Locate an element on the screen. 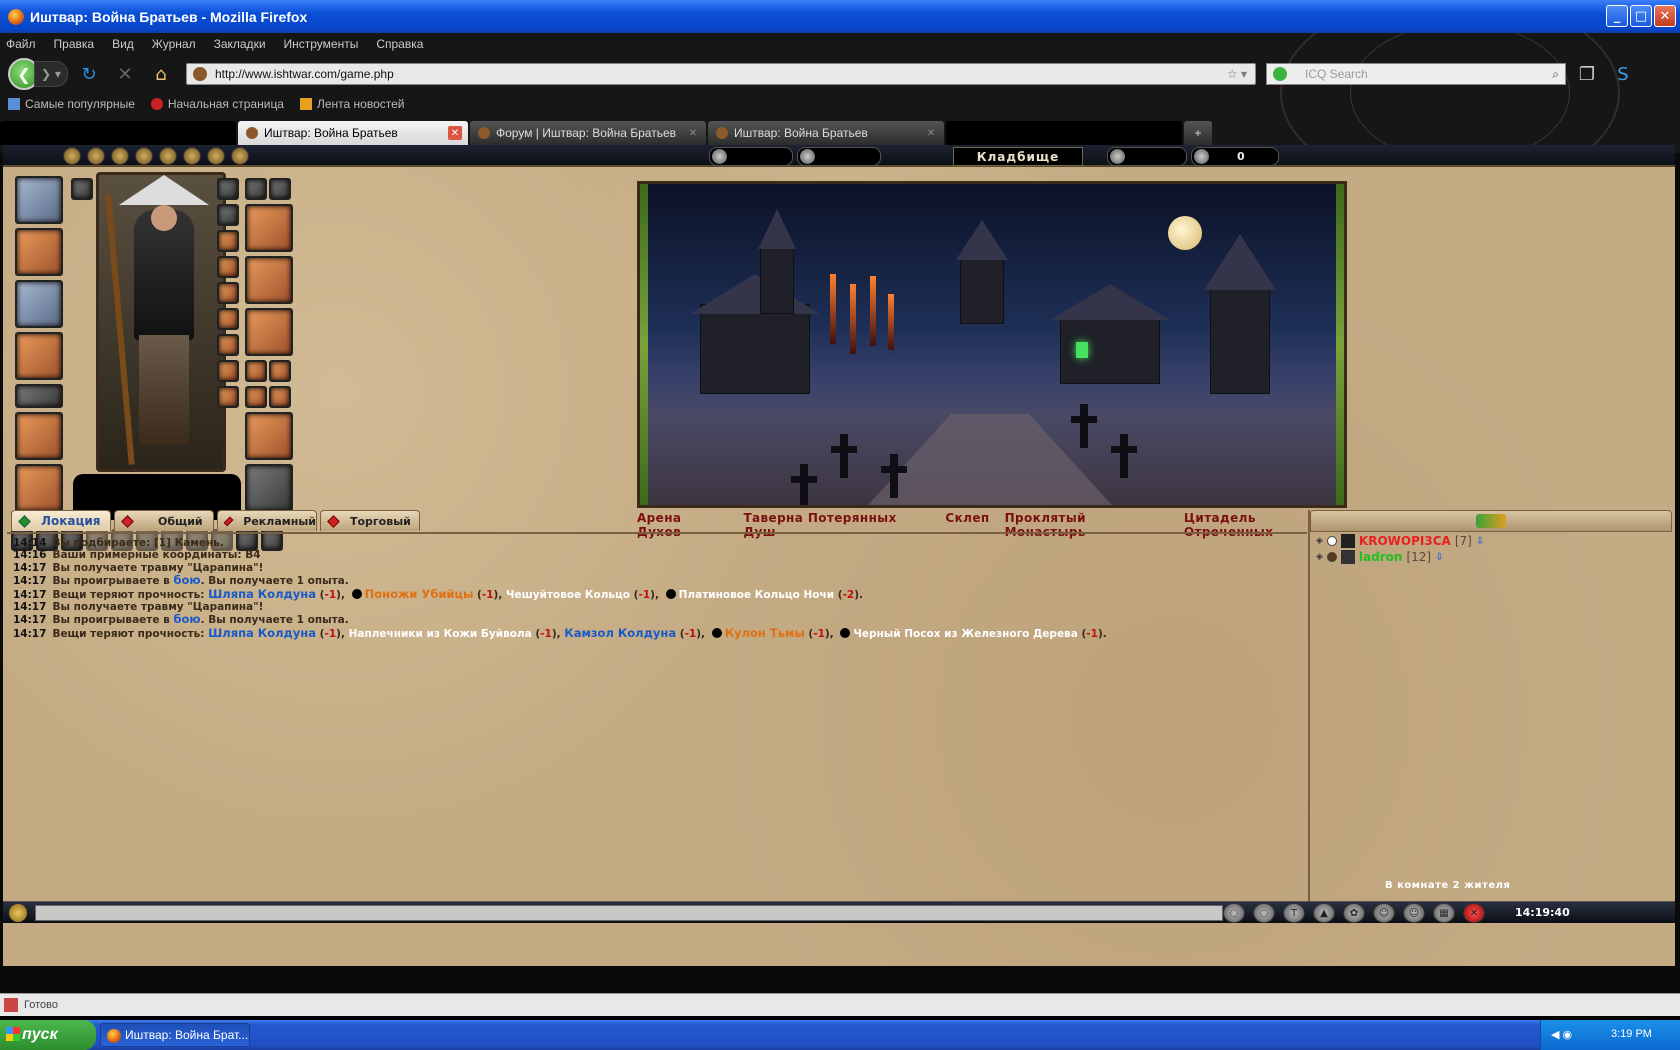  new-tab-button: + is located at coordinates (1198, 133).